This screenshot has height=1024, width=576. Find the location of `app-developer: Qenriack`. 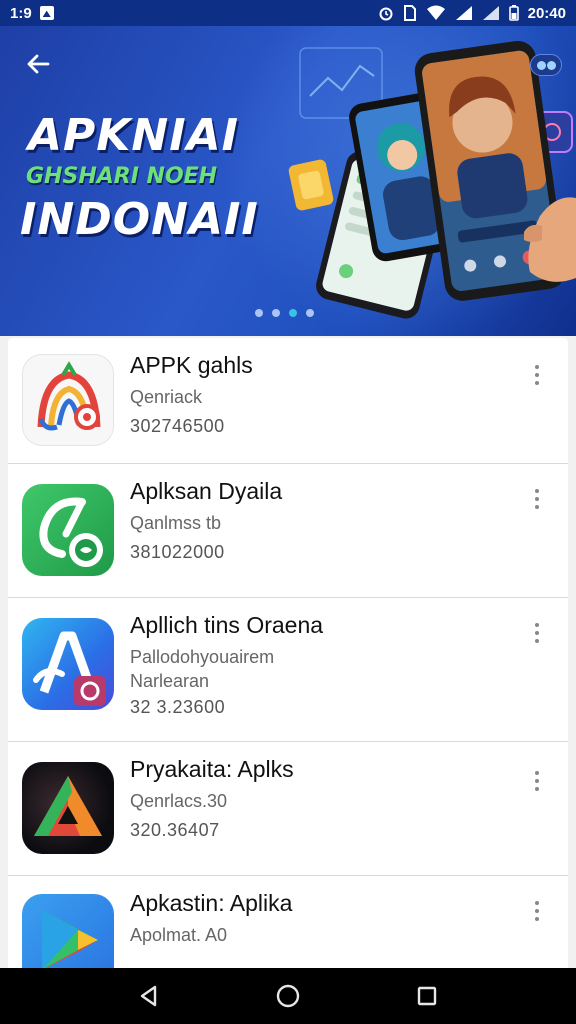

app-developer: Qenriack is located at coordinates (166, 396).